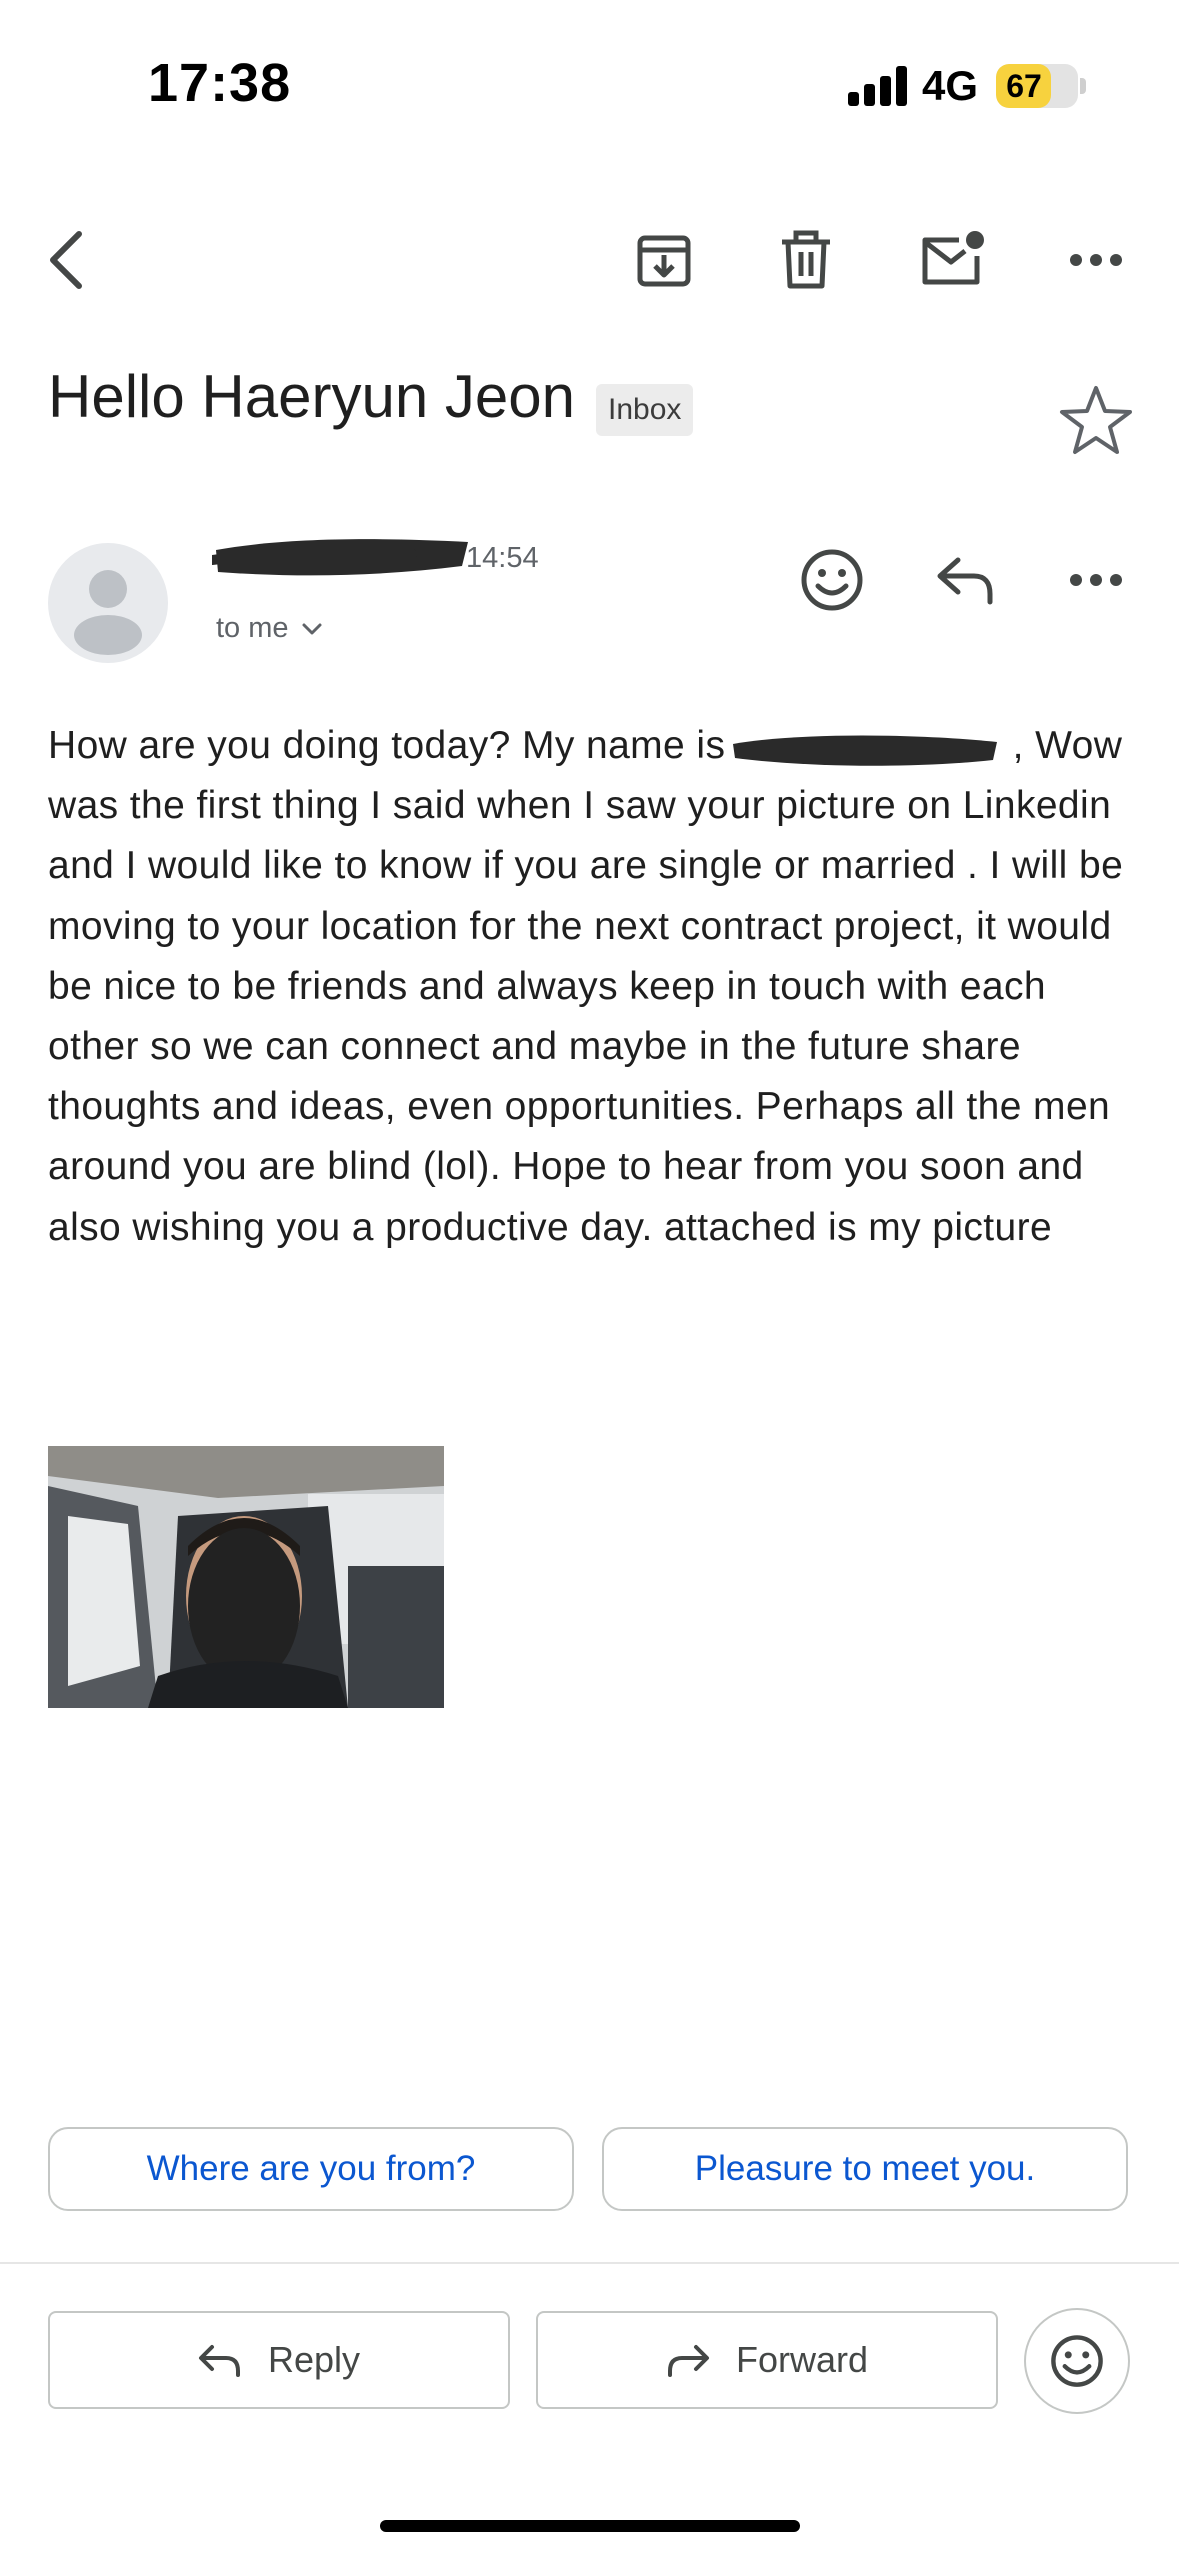 This screenshot has height=2556, width=1179. I want to click on back-button, so click(66, 260).